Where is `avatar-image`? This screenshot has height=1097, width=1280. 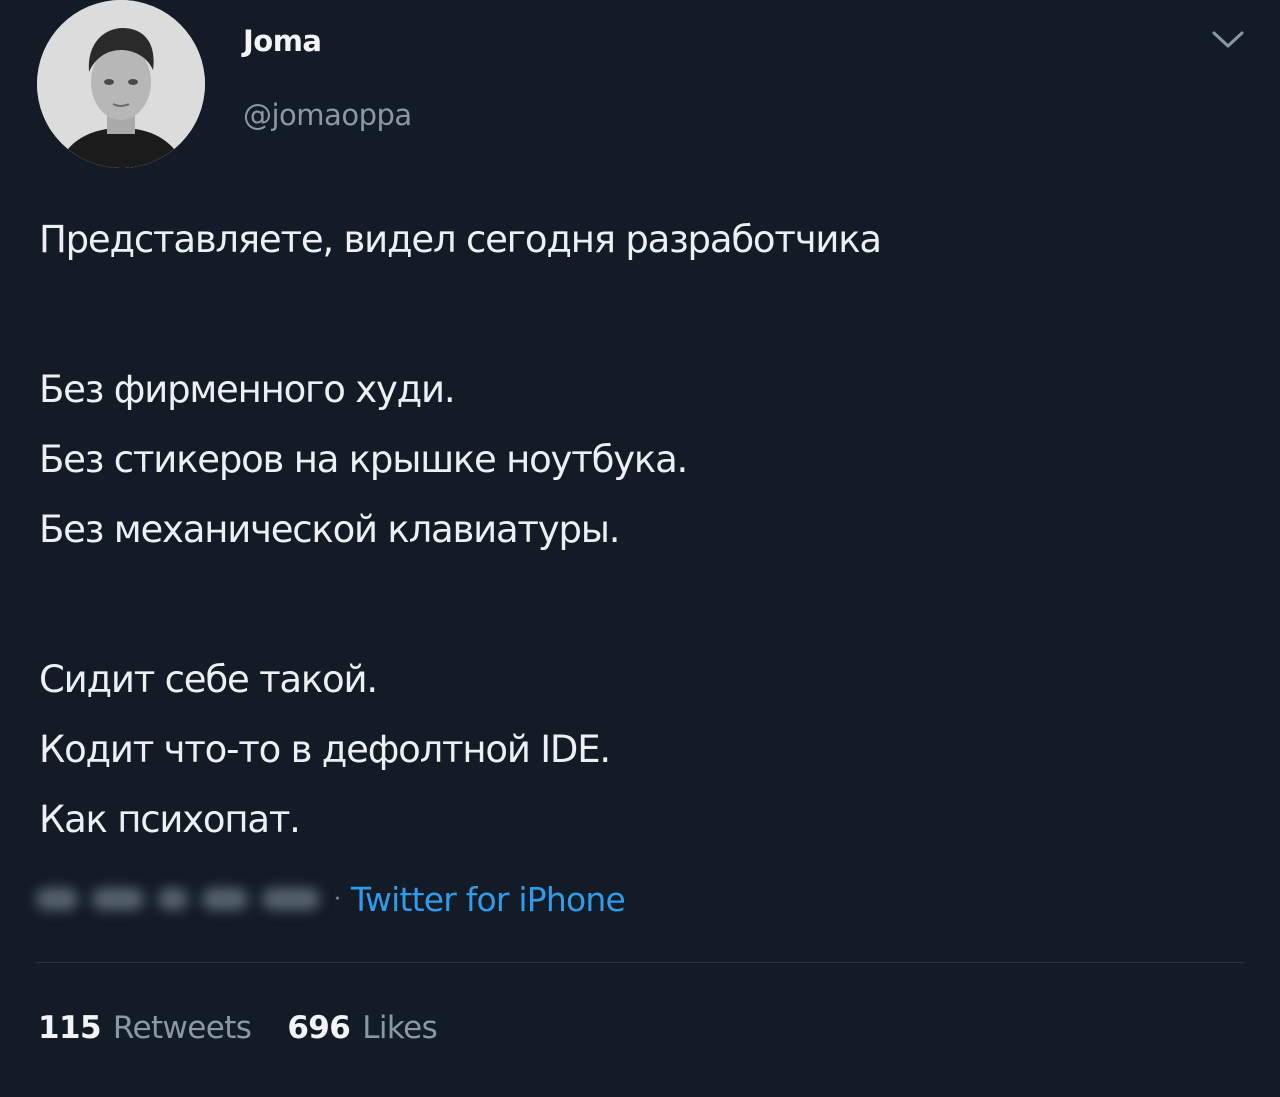
avatar-image is located at coordinates (121, 84).